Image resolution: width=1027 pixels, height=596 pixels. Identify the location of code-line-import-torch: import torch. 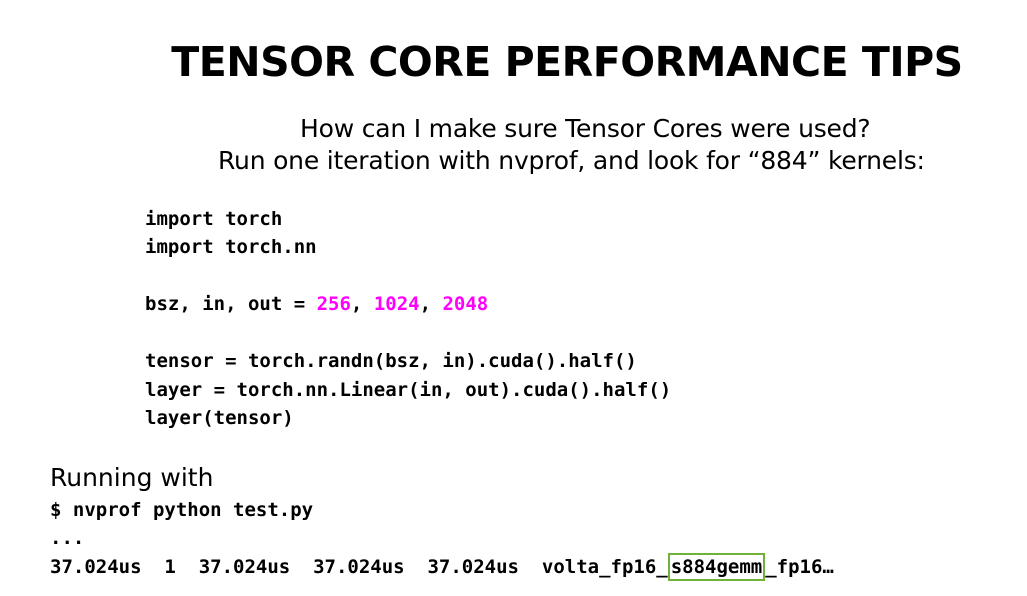
(214, 219).